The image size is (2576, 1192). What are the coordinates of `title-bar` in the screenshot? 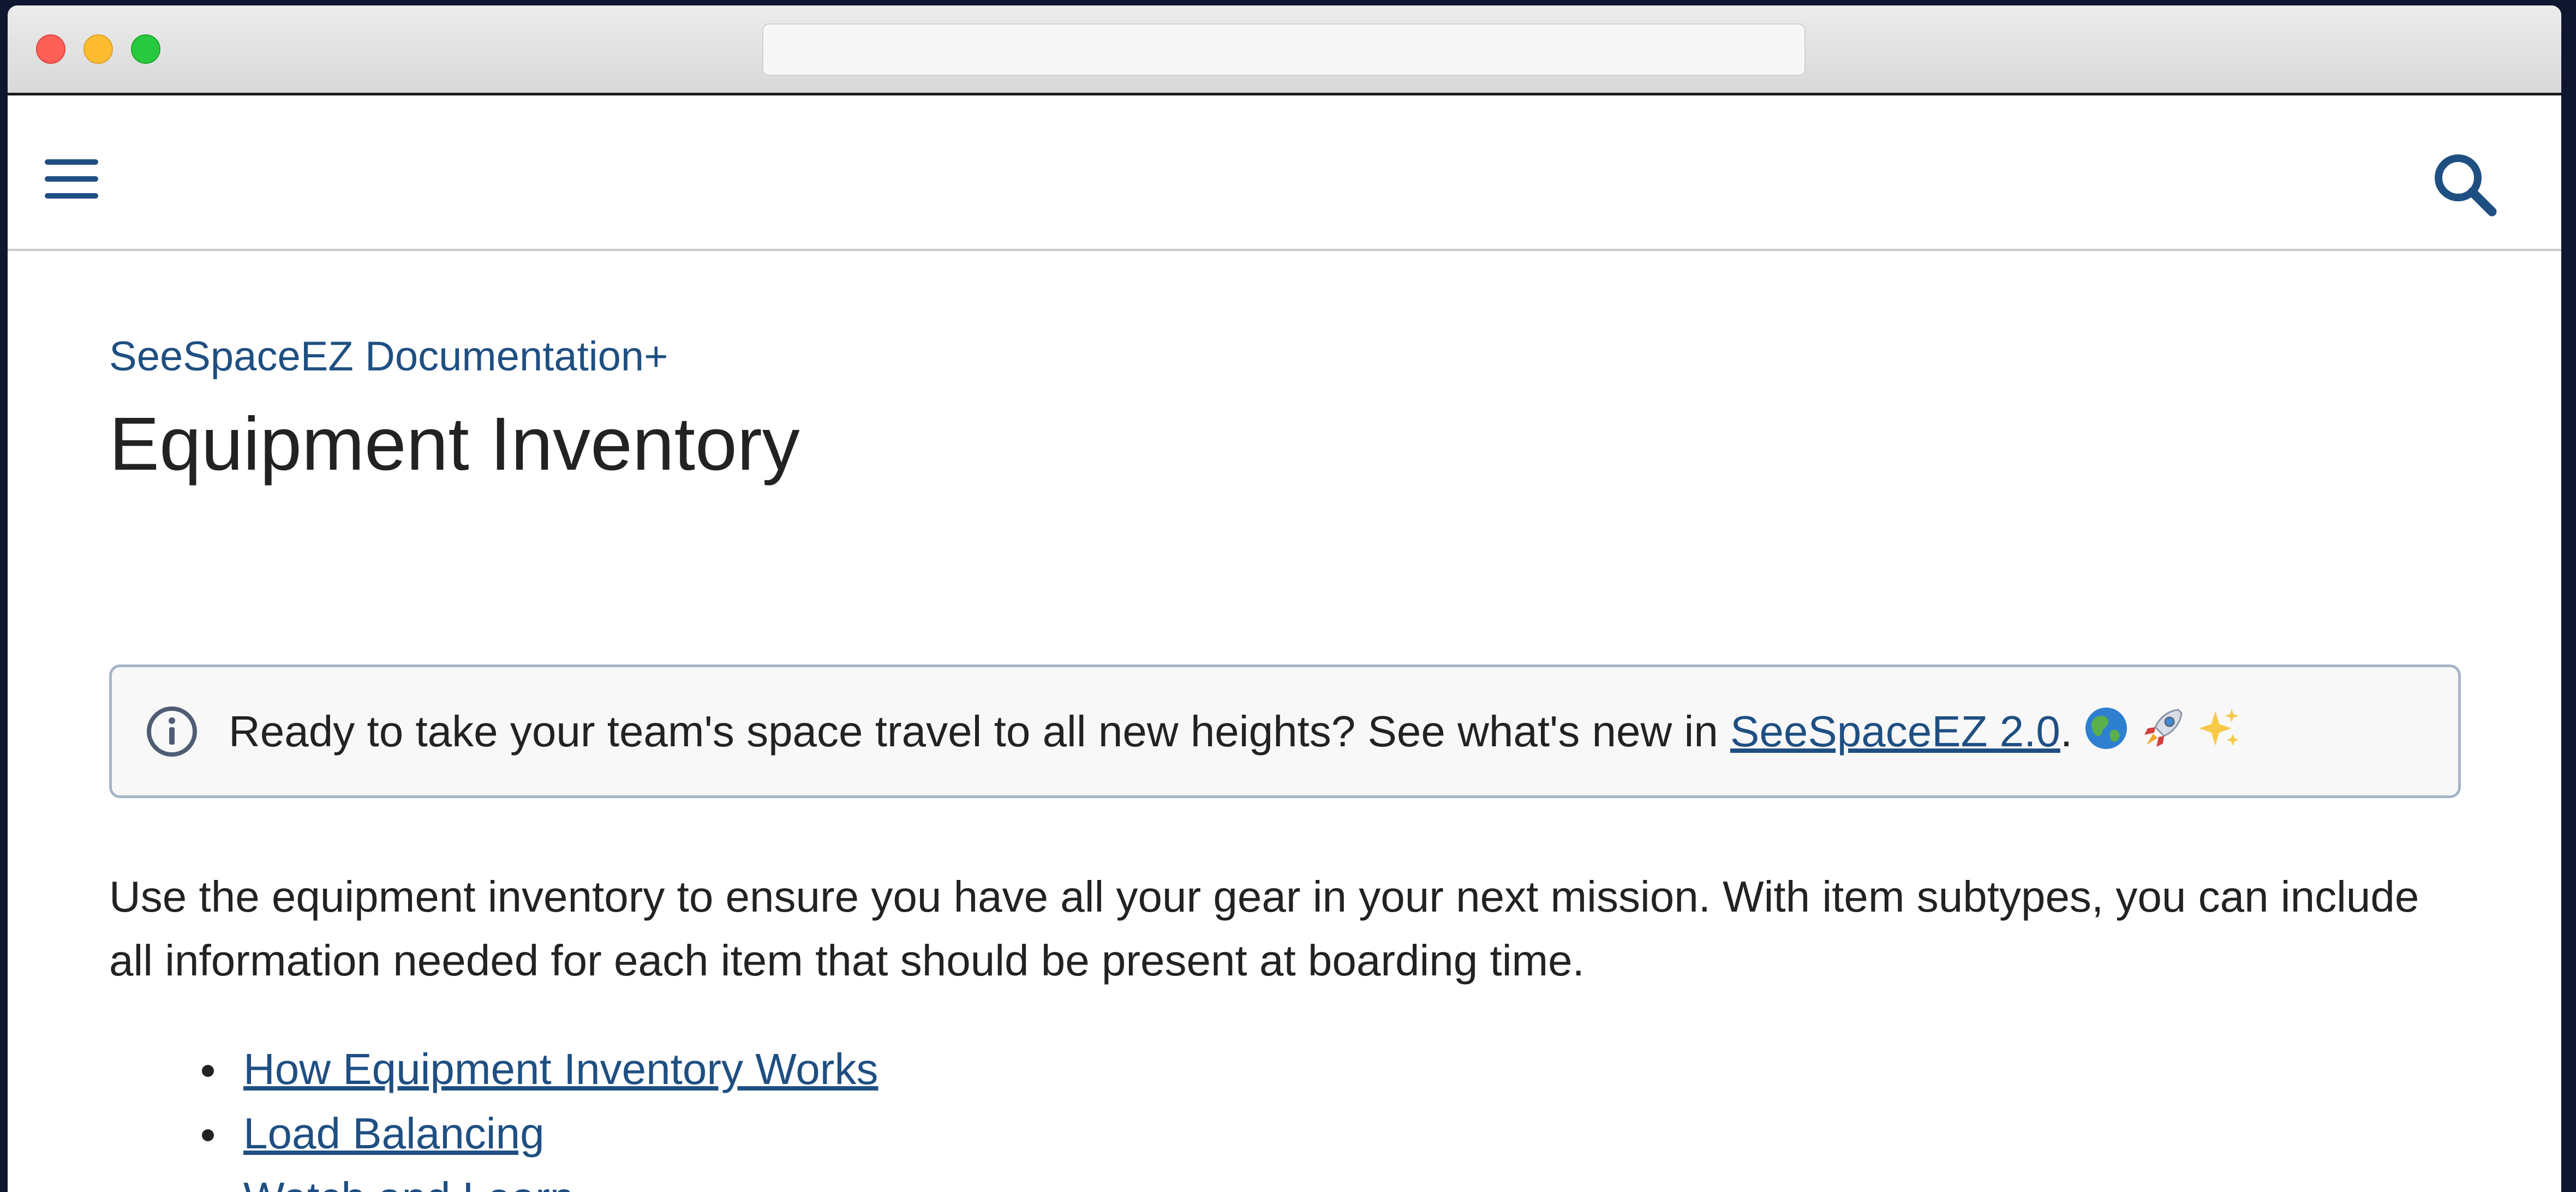 It's located at (1285, 50).